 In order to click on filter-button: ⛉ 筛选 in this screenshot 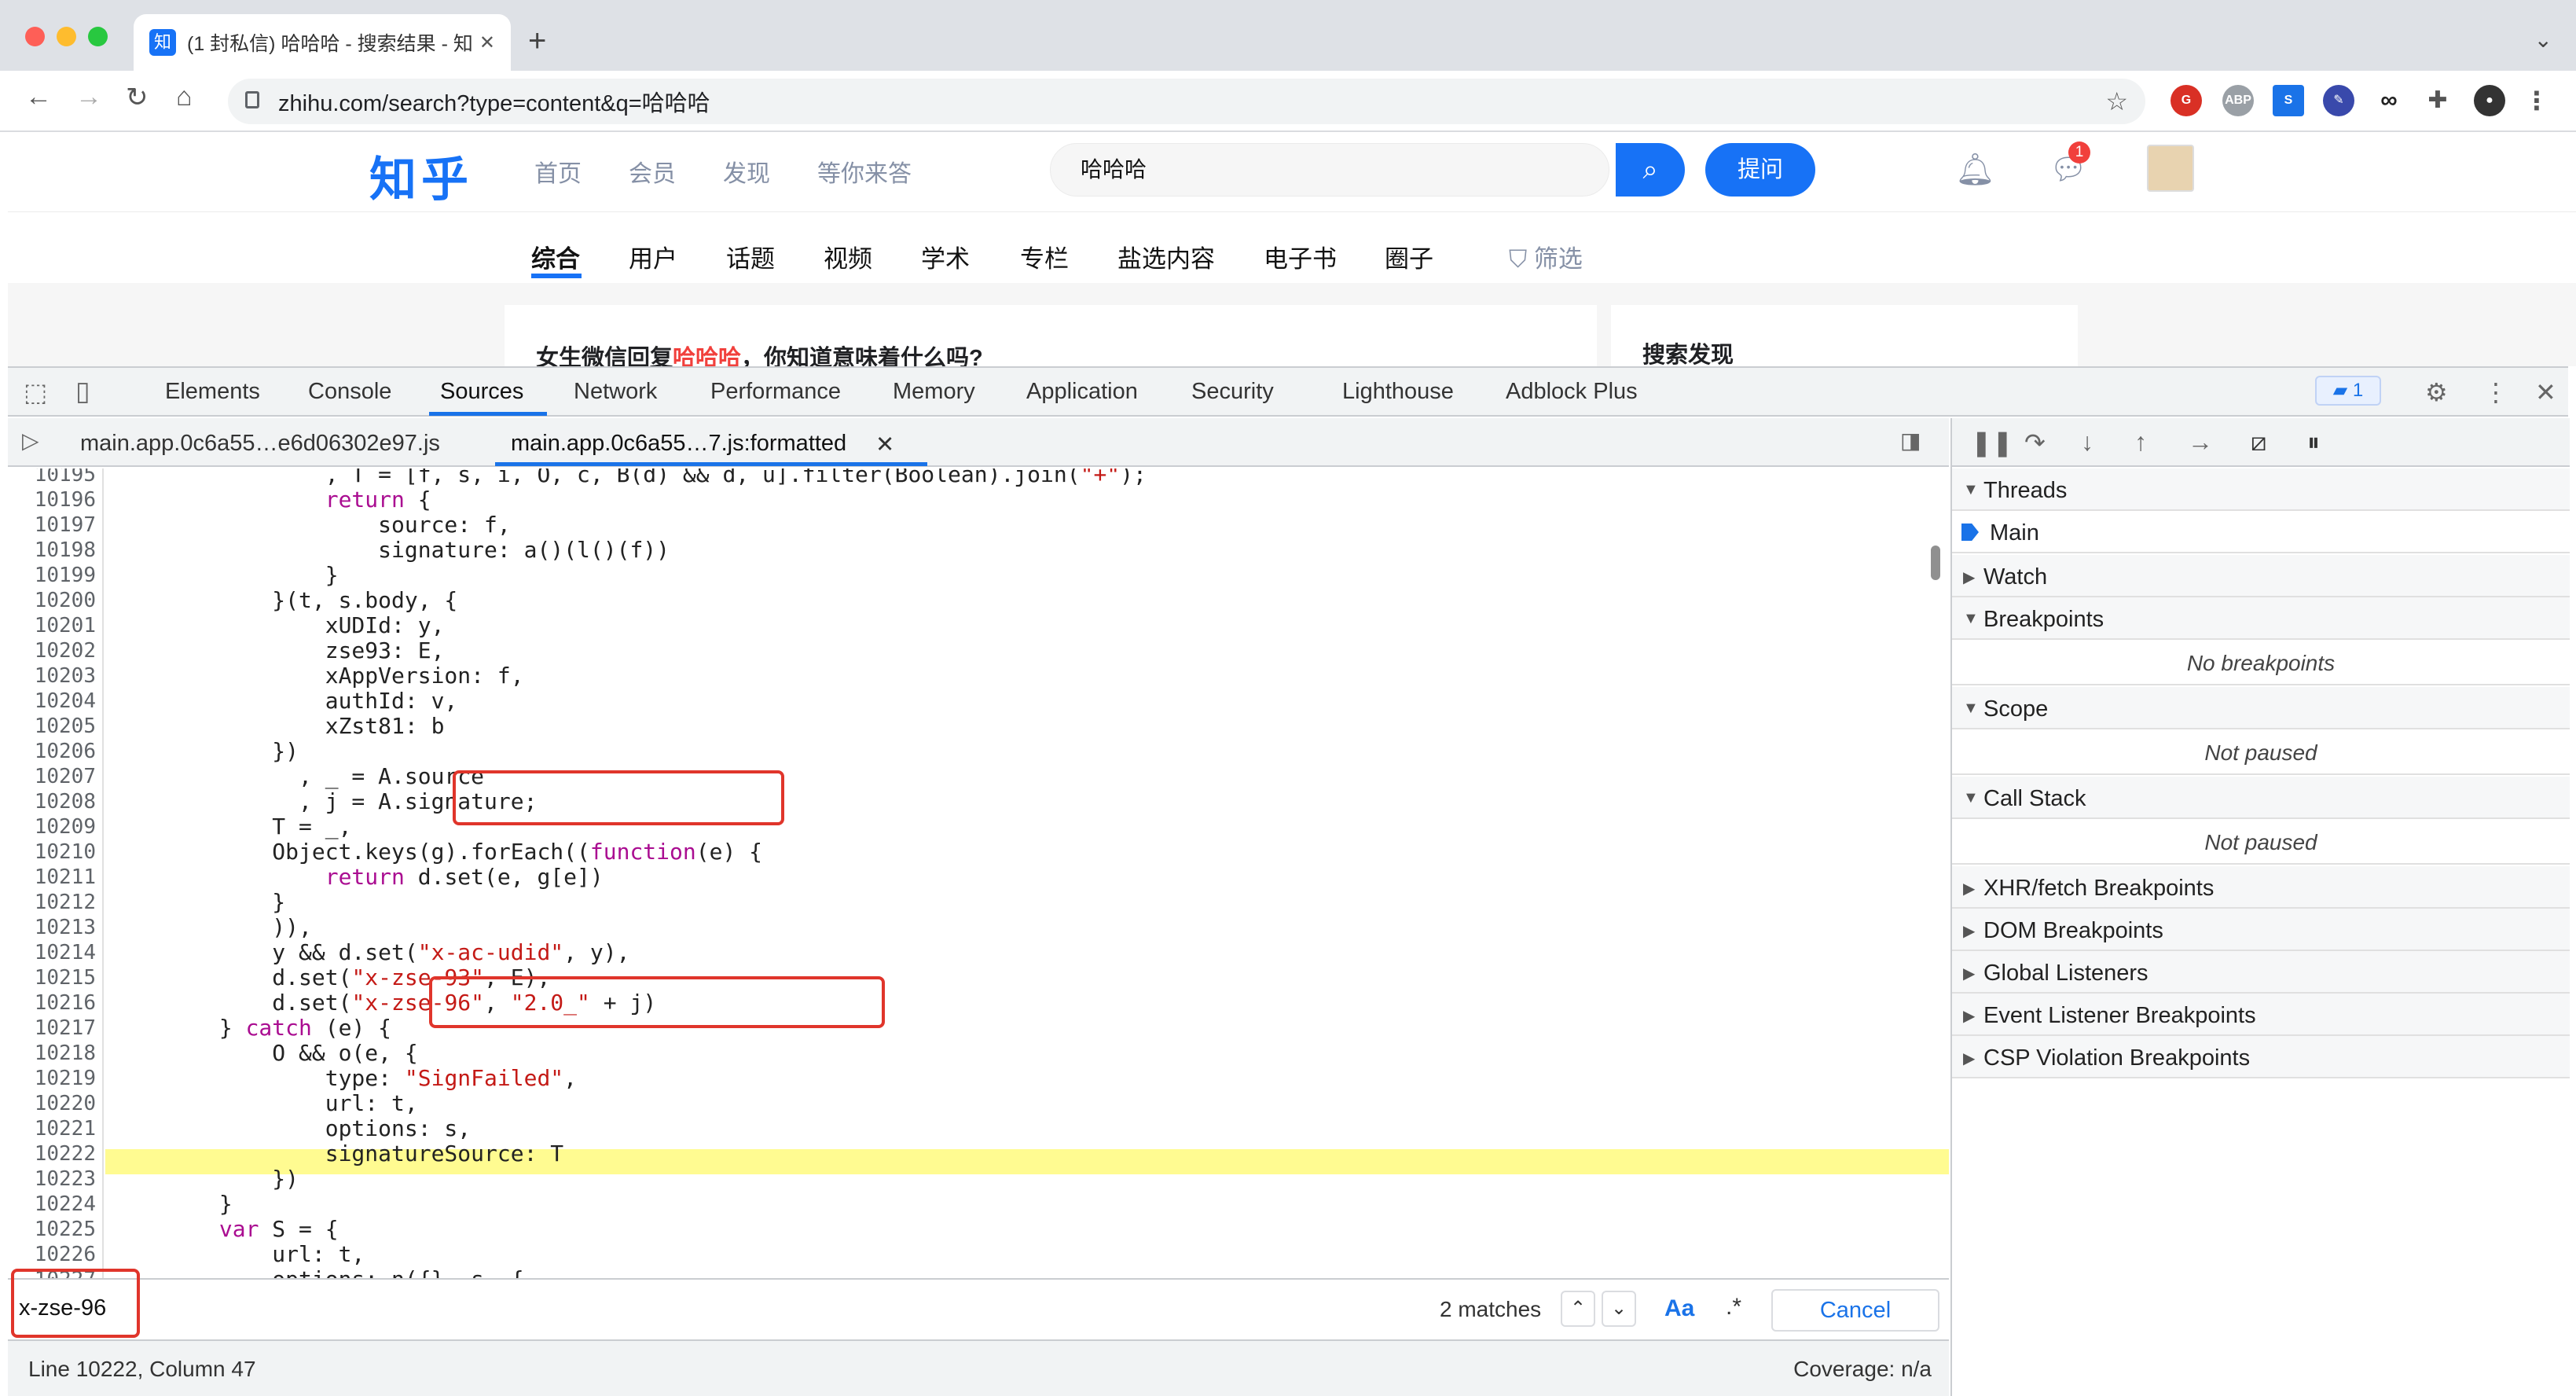, I will do `click(1546, 256)`.